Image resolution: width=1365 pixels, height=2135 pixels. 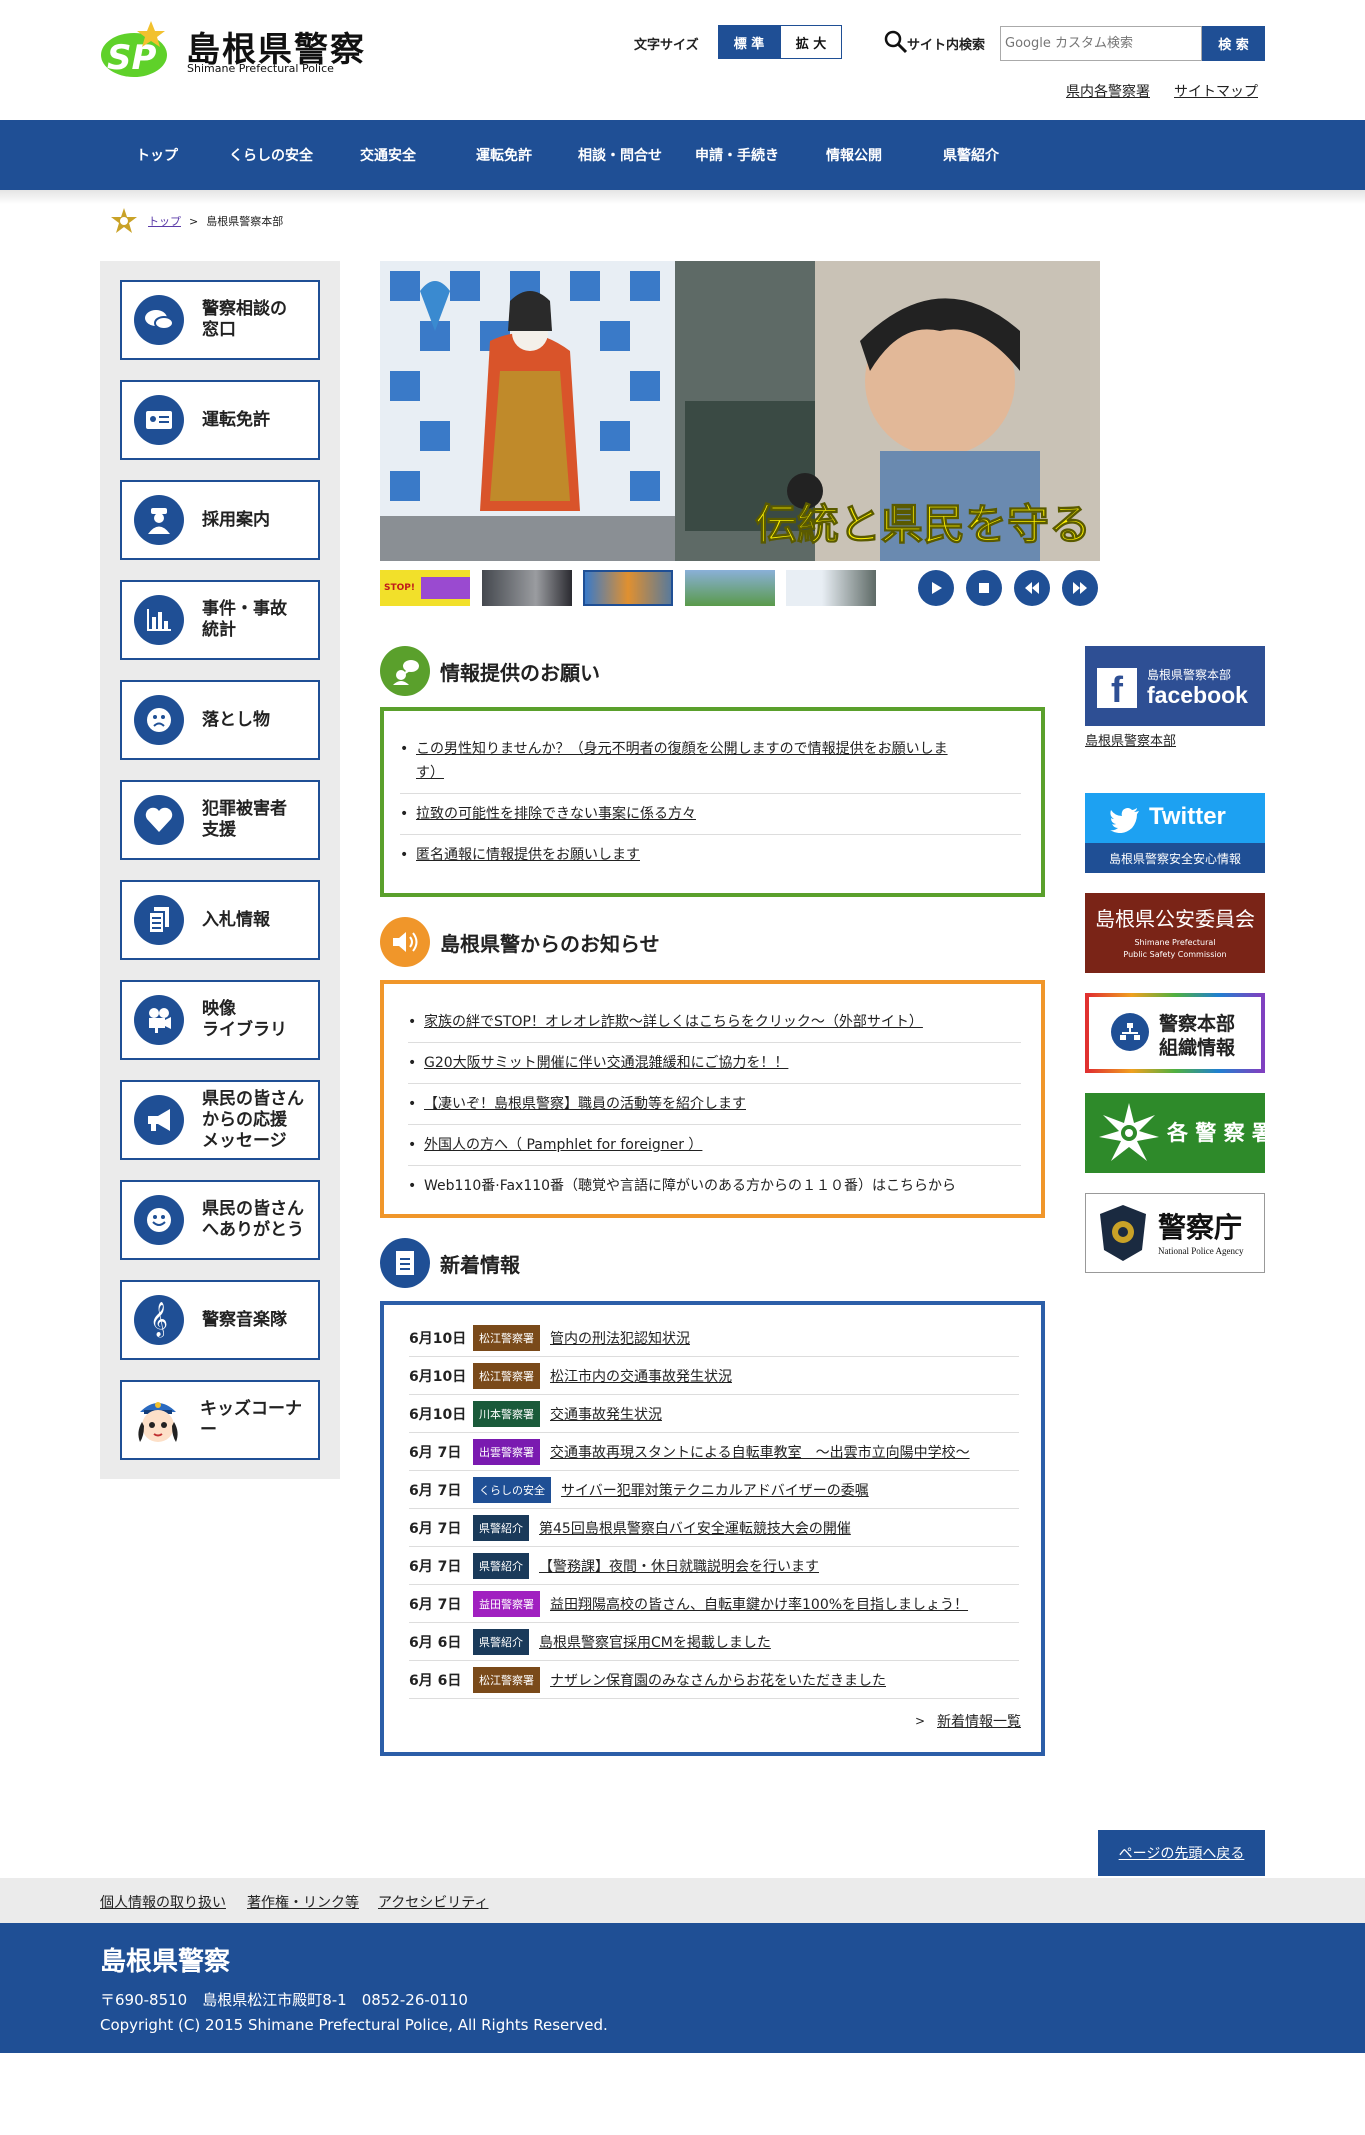 What do you see at coordinates (620, 1338) in the screenshot?
I see `news-link: 管内の刑法犯認知状況` at bounding box center [620, 1338].